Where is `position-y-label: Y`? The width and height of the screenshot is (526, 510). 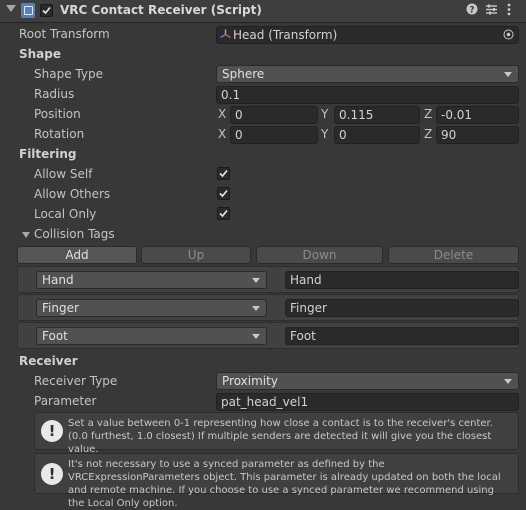
position-y-label: Y is located at coordinates (324, 114).